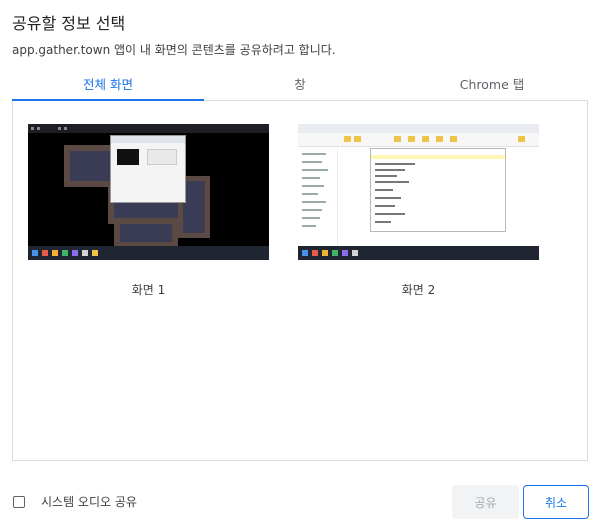 The image size is (601, 530). Describe the element at coordinates (89, 502) in the screenshot. I see `audio-label: 시스템 오디오 공유` at that location.